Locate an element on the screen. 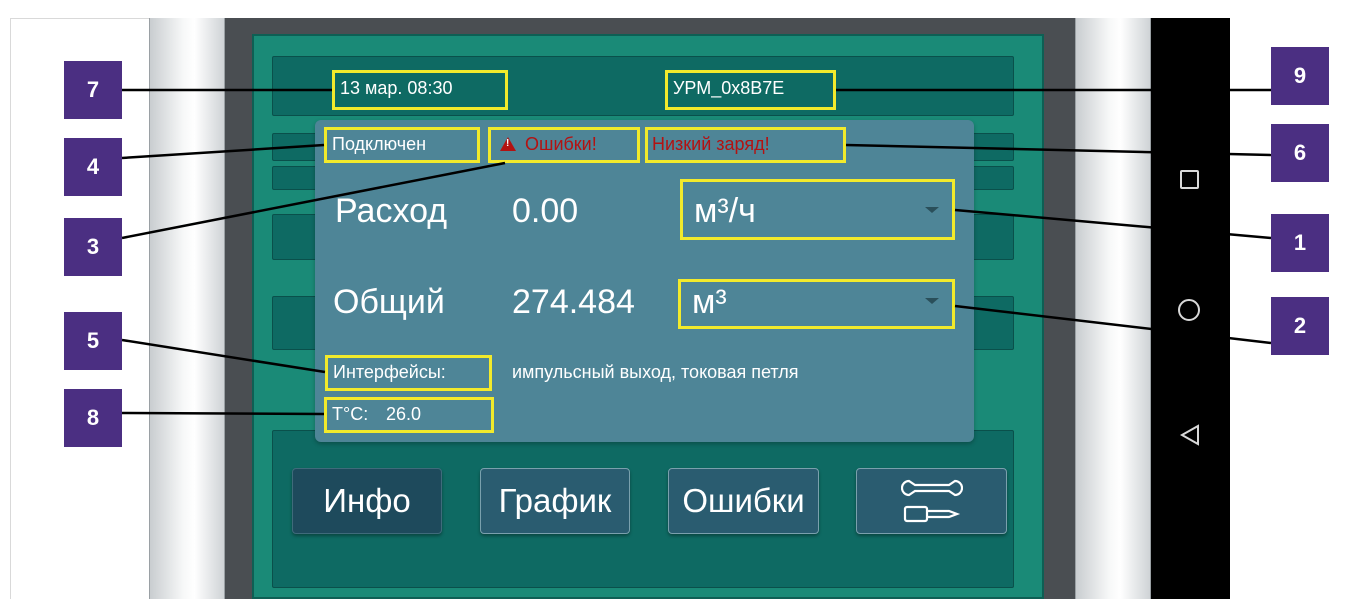 This screenshot has width=1361, height=599. flow-value: 0.00 is located at coordinates (545, 211).